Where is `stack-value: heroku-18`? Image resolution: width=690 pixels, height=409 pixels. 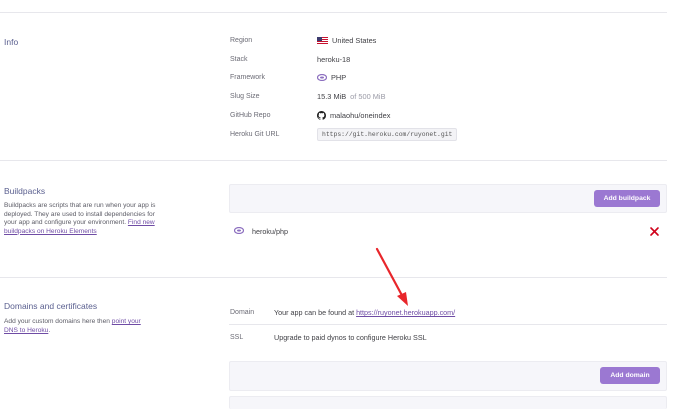
stack-value: heroku-18 is located at coordinates (333, 59).